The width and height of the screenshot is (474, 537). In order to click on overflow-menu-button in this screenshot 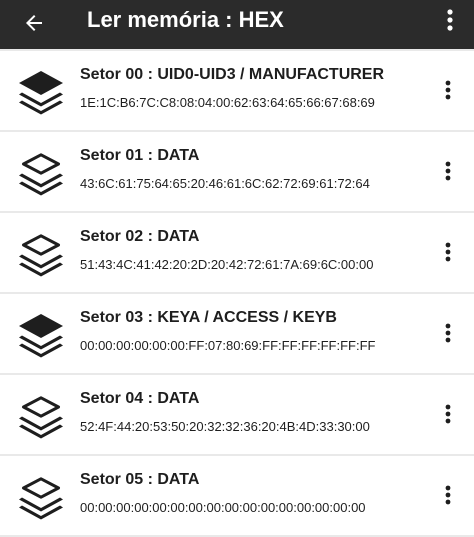, I will do `click(450, 20)`.